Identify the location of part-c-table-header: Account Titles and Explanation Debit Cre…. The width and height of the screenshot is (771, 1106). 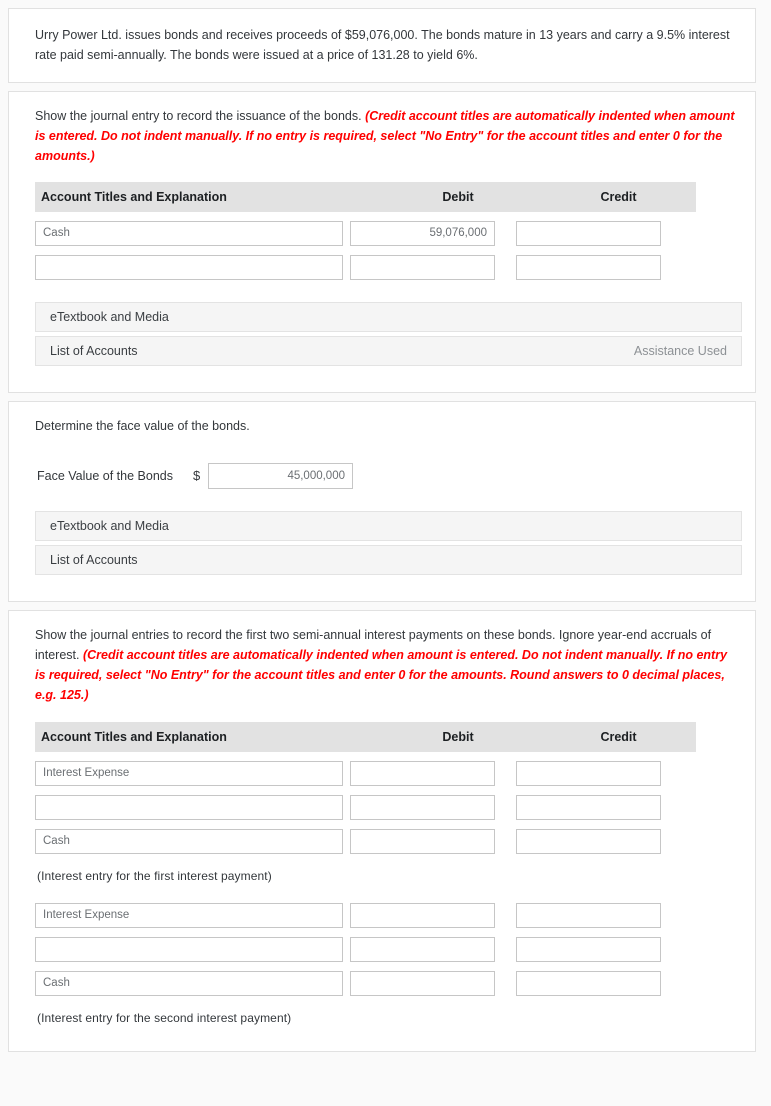
(365, 736).